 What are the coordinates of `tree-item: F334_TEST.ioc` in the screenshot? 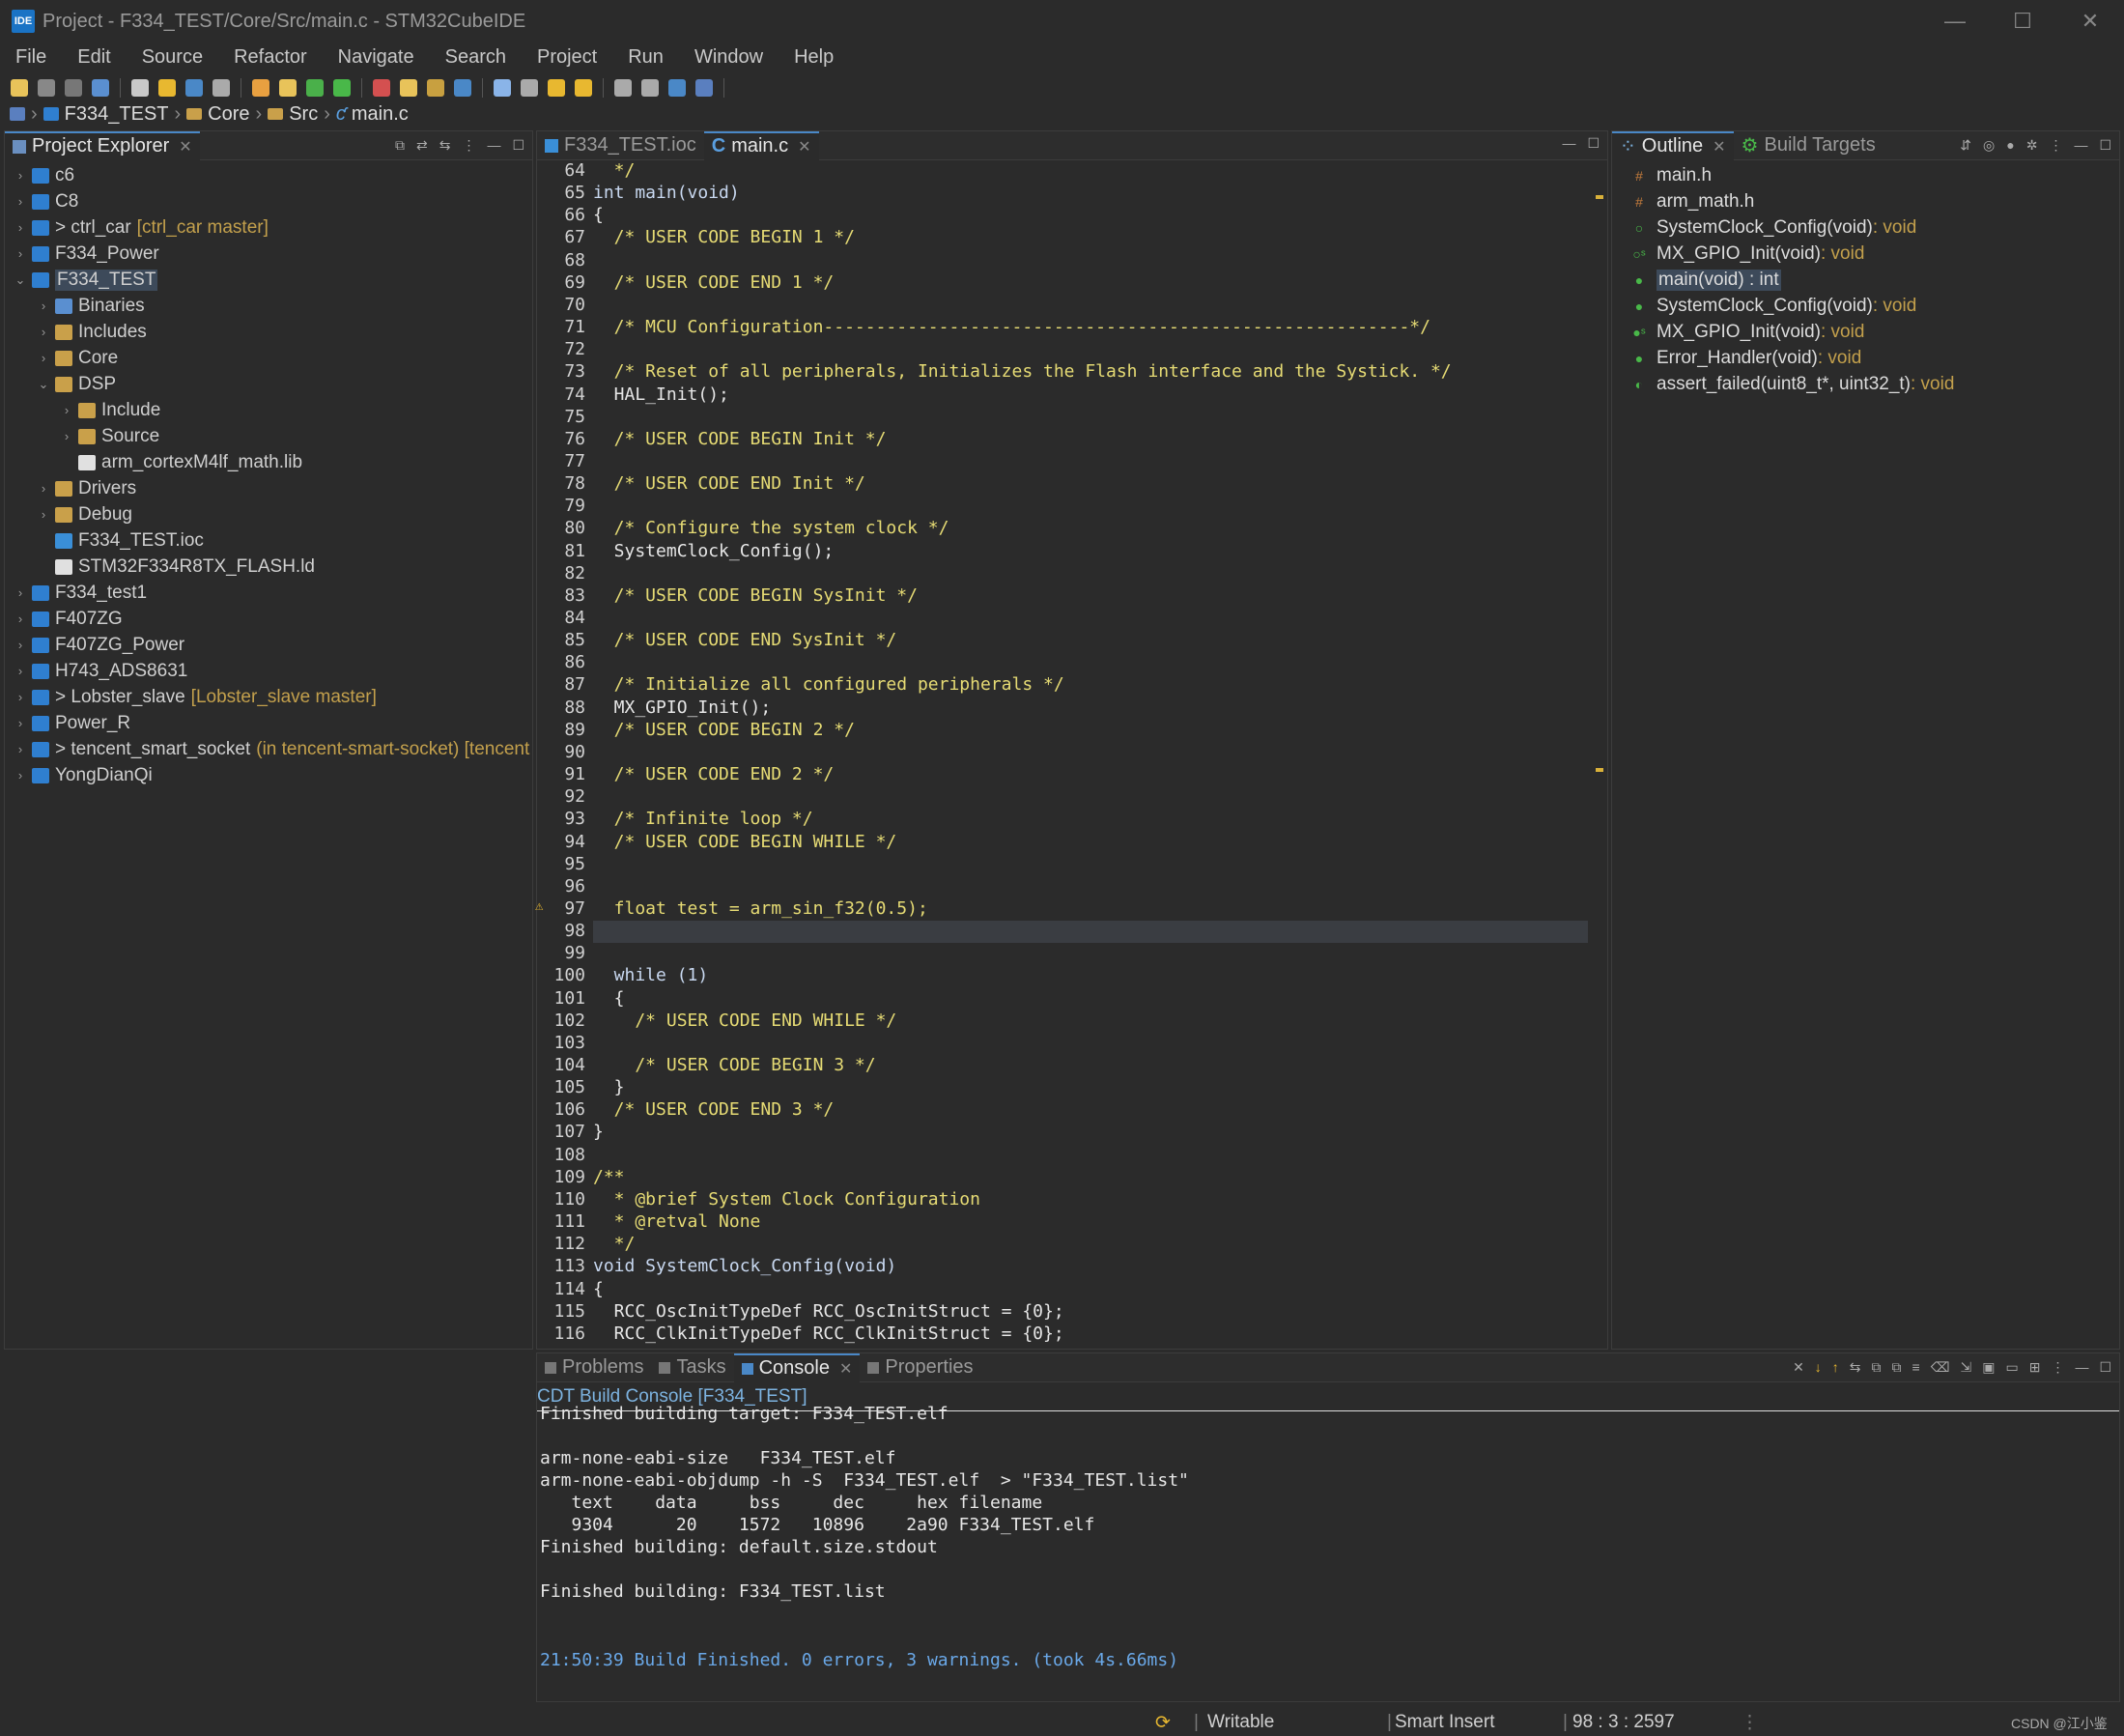 It's located at (268, 540).